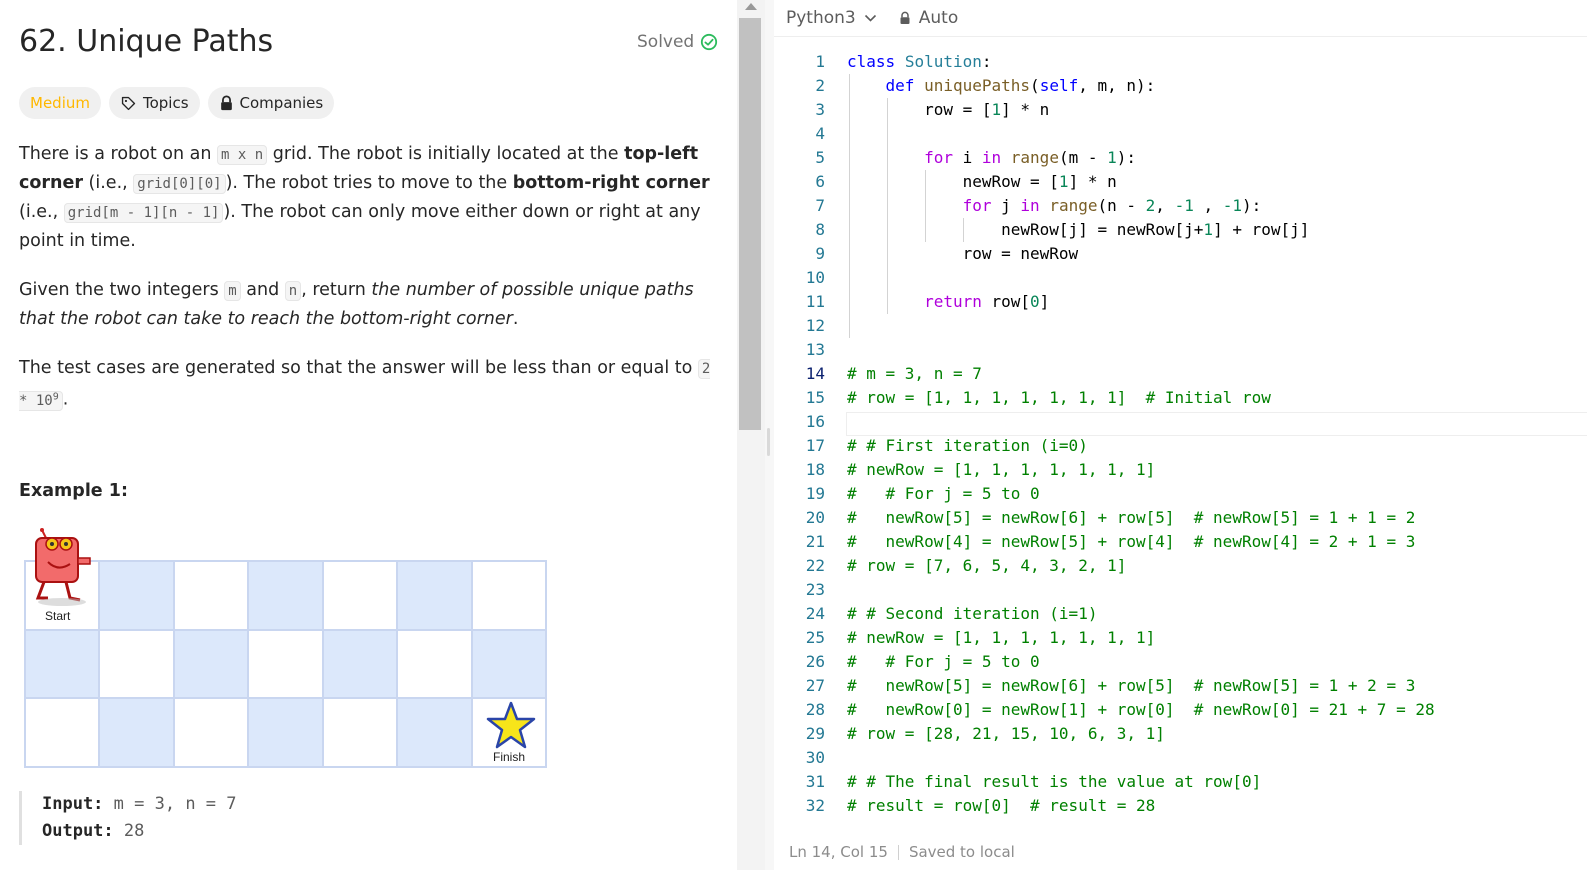  What do you see at coordinates (1180, 110) in the screenshot?
I see `code-line: 3 row = [1] * n` at bounding box center [1180, 110].